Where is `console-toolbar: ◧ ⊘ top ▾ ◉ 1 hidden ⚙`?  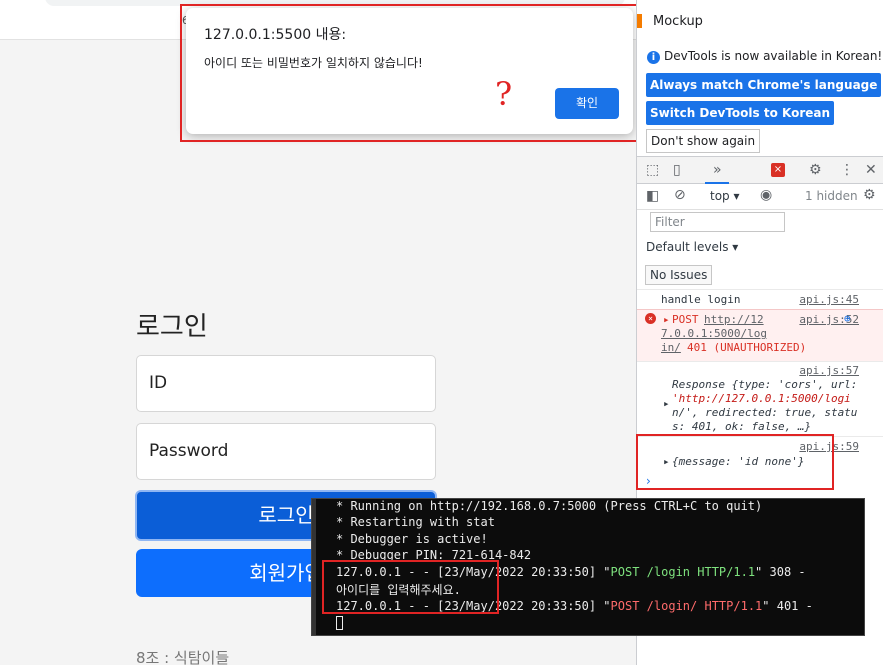 console-toolbar: ◧ ⊘ top ▾ ◉ 1 hidden ⚙ is located at coordinates (760, 197).